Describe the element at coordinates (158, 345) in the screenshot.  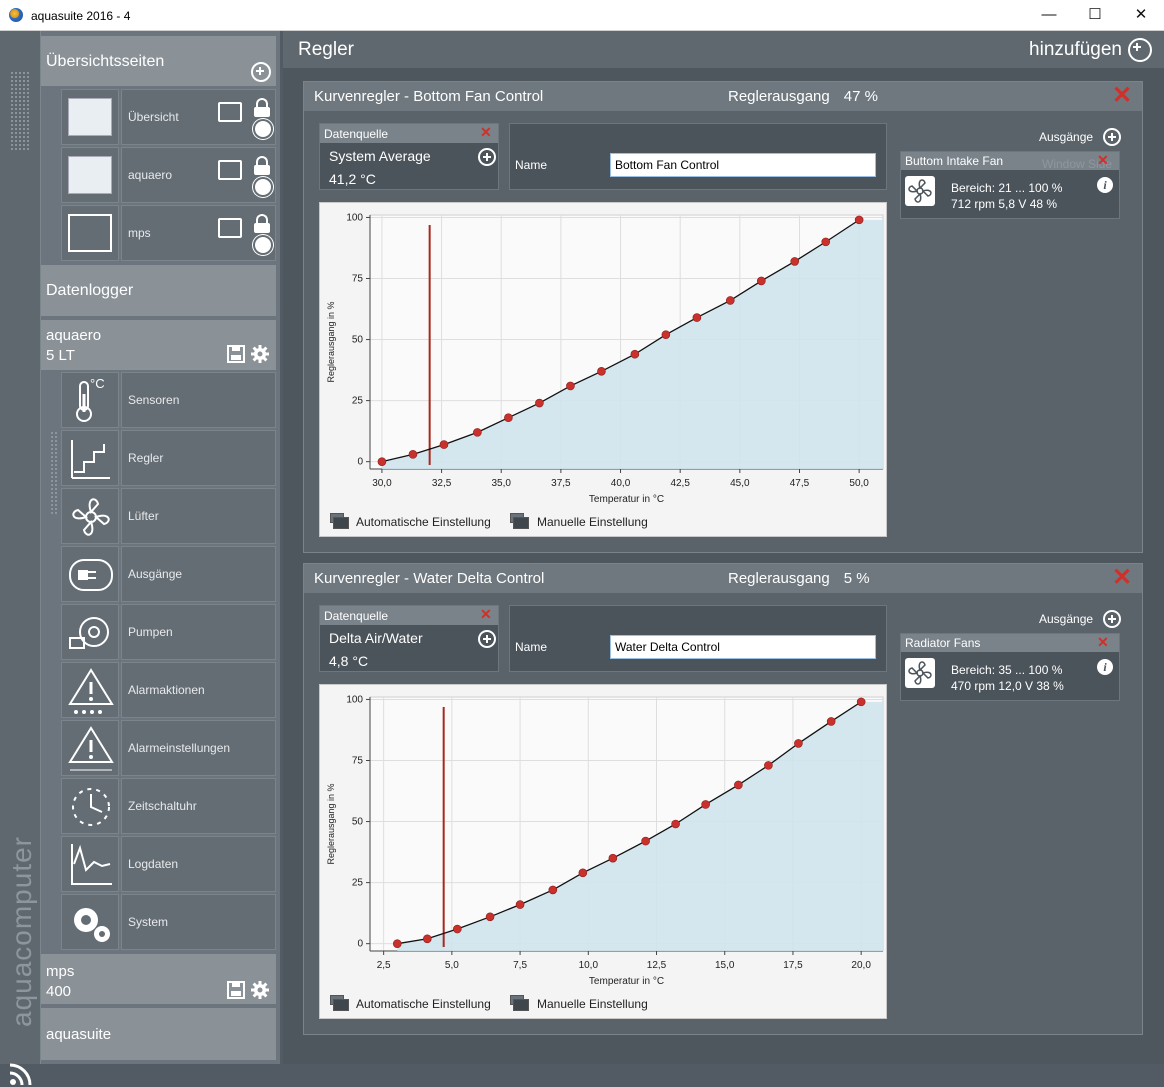
I see `sidebar-device-aquaero: aquaero 5 LT` at that location.